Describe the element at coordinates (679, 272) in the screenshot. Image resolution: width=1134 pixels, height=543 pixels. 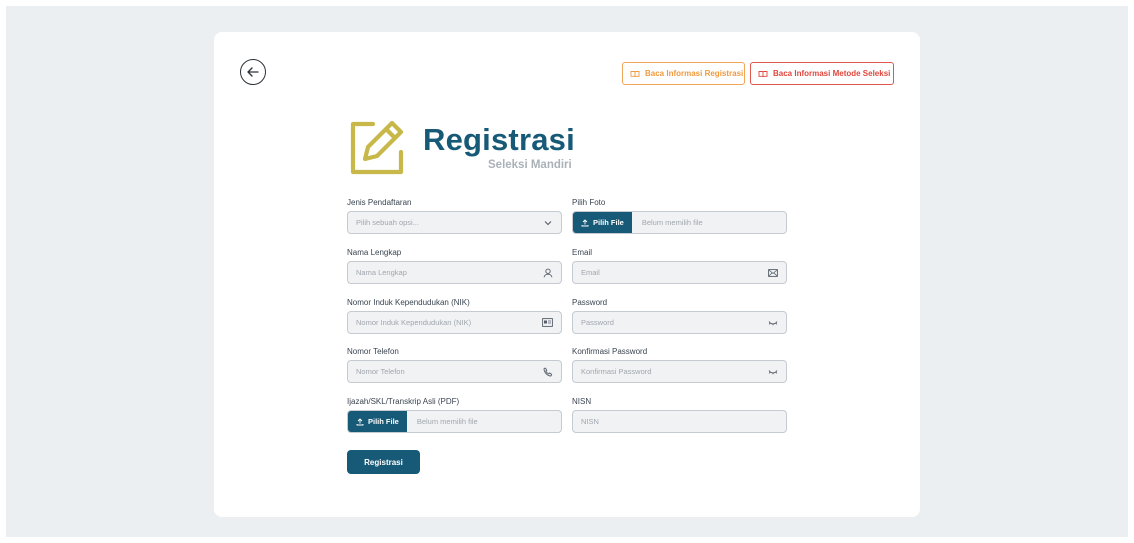
I see `email-input: Email` at that location.